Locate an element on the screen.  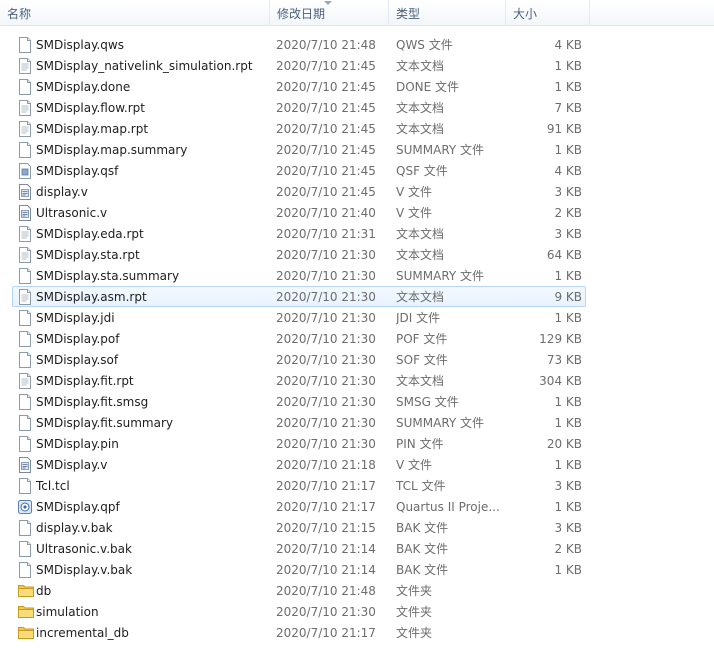
file-size: 20 KB is located at coordinates (564, 444).